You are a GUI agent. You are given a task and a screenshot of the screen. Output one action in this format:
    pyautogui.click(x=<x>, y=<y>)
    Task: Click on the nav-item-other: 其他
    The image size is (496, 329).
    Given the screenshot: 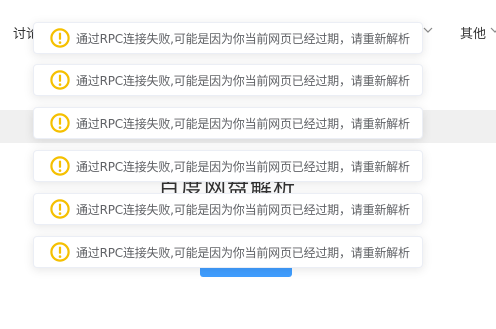 What is the action you would take?
    pyautogui.click(x=473, y=32)
    